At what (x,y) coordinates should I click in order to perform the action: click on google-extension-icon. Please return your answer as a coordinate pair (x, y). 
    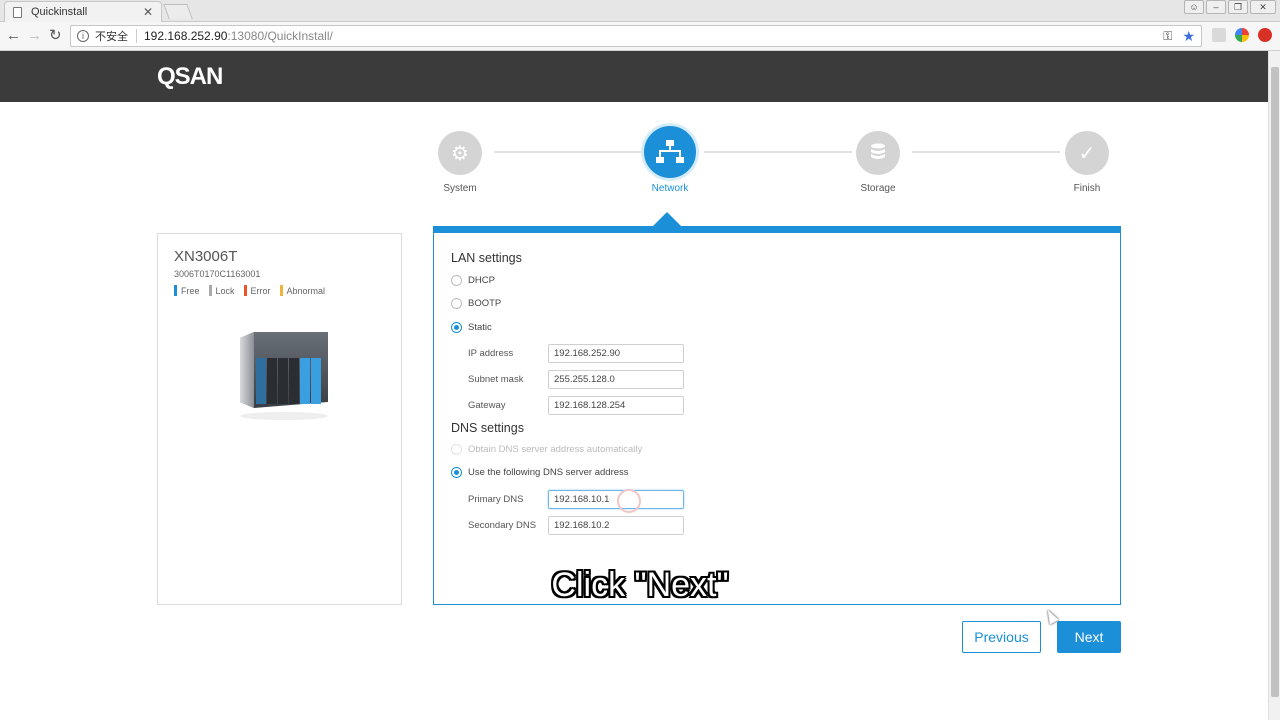
    Looking at the image, I should click on (1242, 35).